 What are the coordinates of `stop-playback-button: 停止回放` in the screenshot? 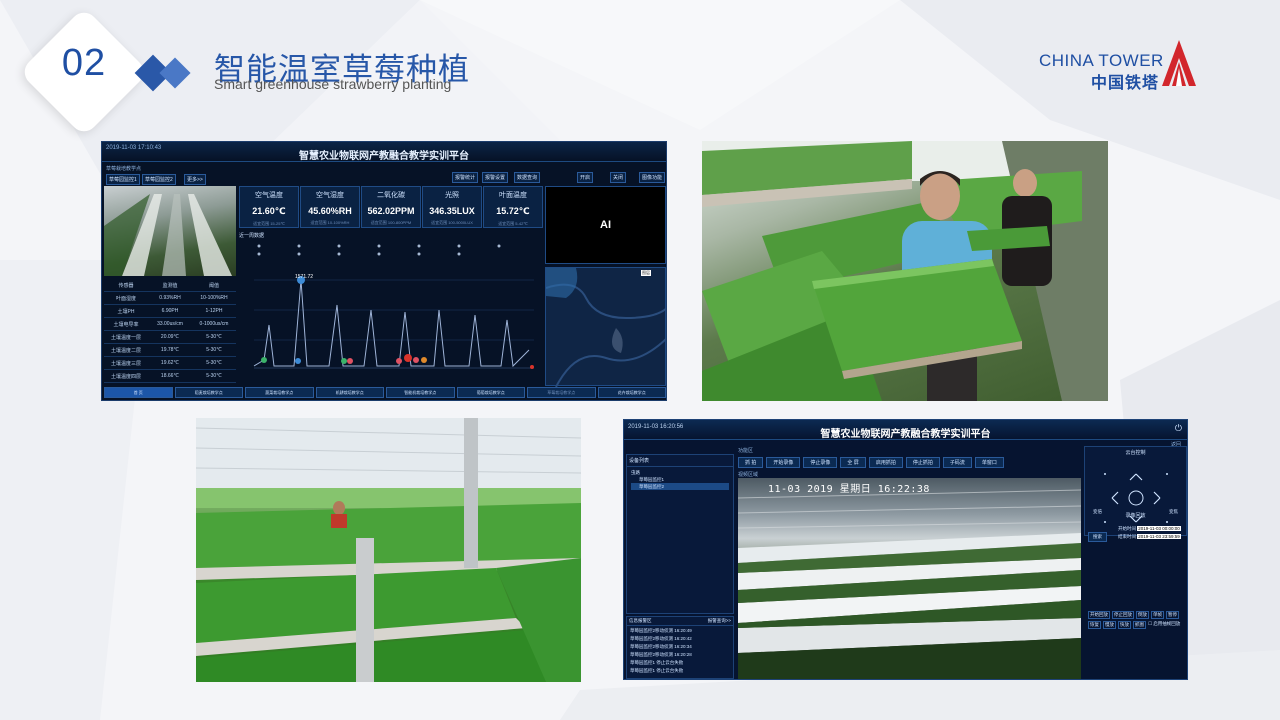 It's located at (1123, 615).